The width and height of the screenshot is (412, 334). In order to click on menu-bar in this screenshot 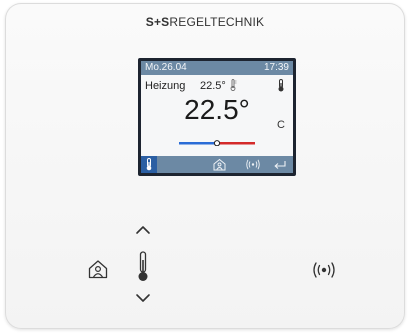, I will do `click(217, 164)`.